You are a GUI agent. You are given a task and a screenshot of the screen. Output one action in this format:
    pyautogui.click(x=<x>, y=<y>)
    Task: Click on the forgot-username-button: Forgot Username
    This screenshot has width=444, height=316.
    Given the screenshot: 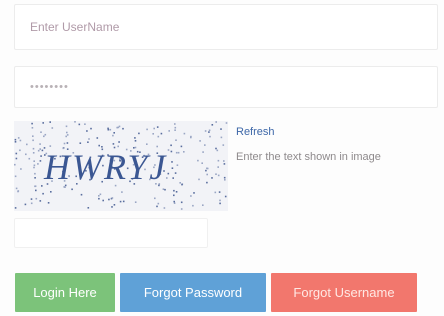 What is the action you would take?
    pyautogui.click(x=344, y=292)
    